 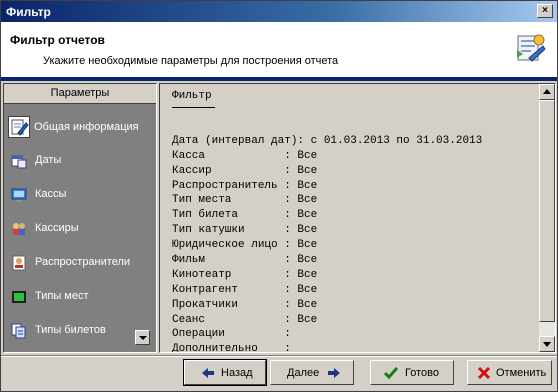 I want to click on sidebar-item-label: Распространители, so click(x=83, y=262).